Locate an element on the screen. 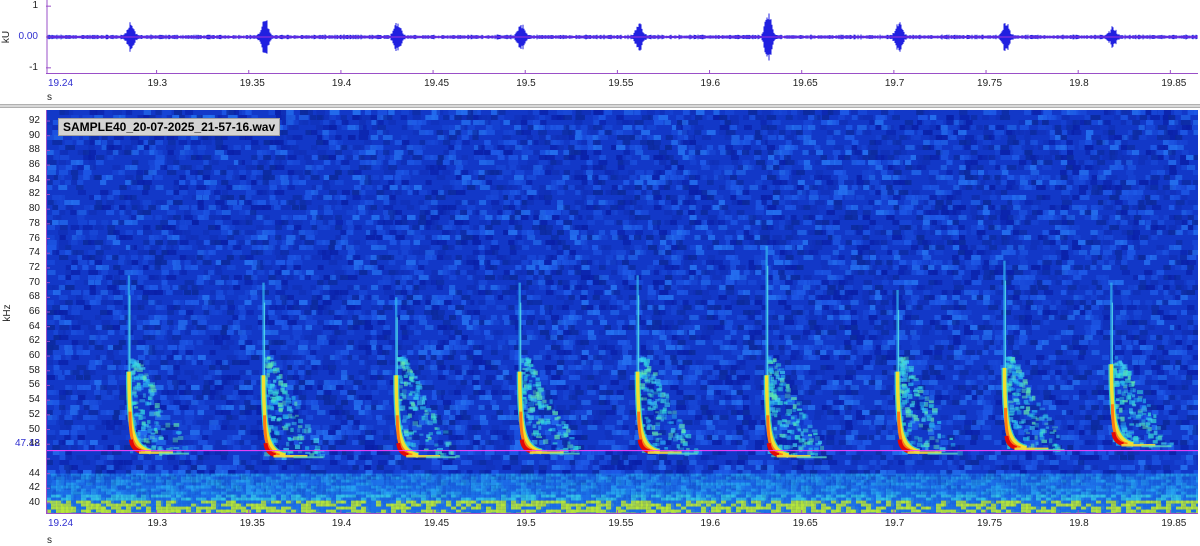 The height and width of the screenshot is (546, 1200). spectrogram-x-tick-label: 19.5 is located at coordinates (526, 523).